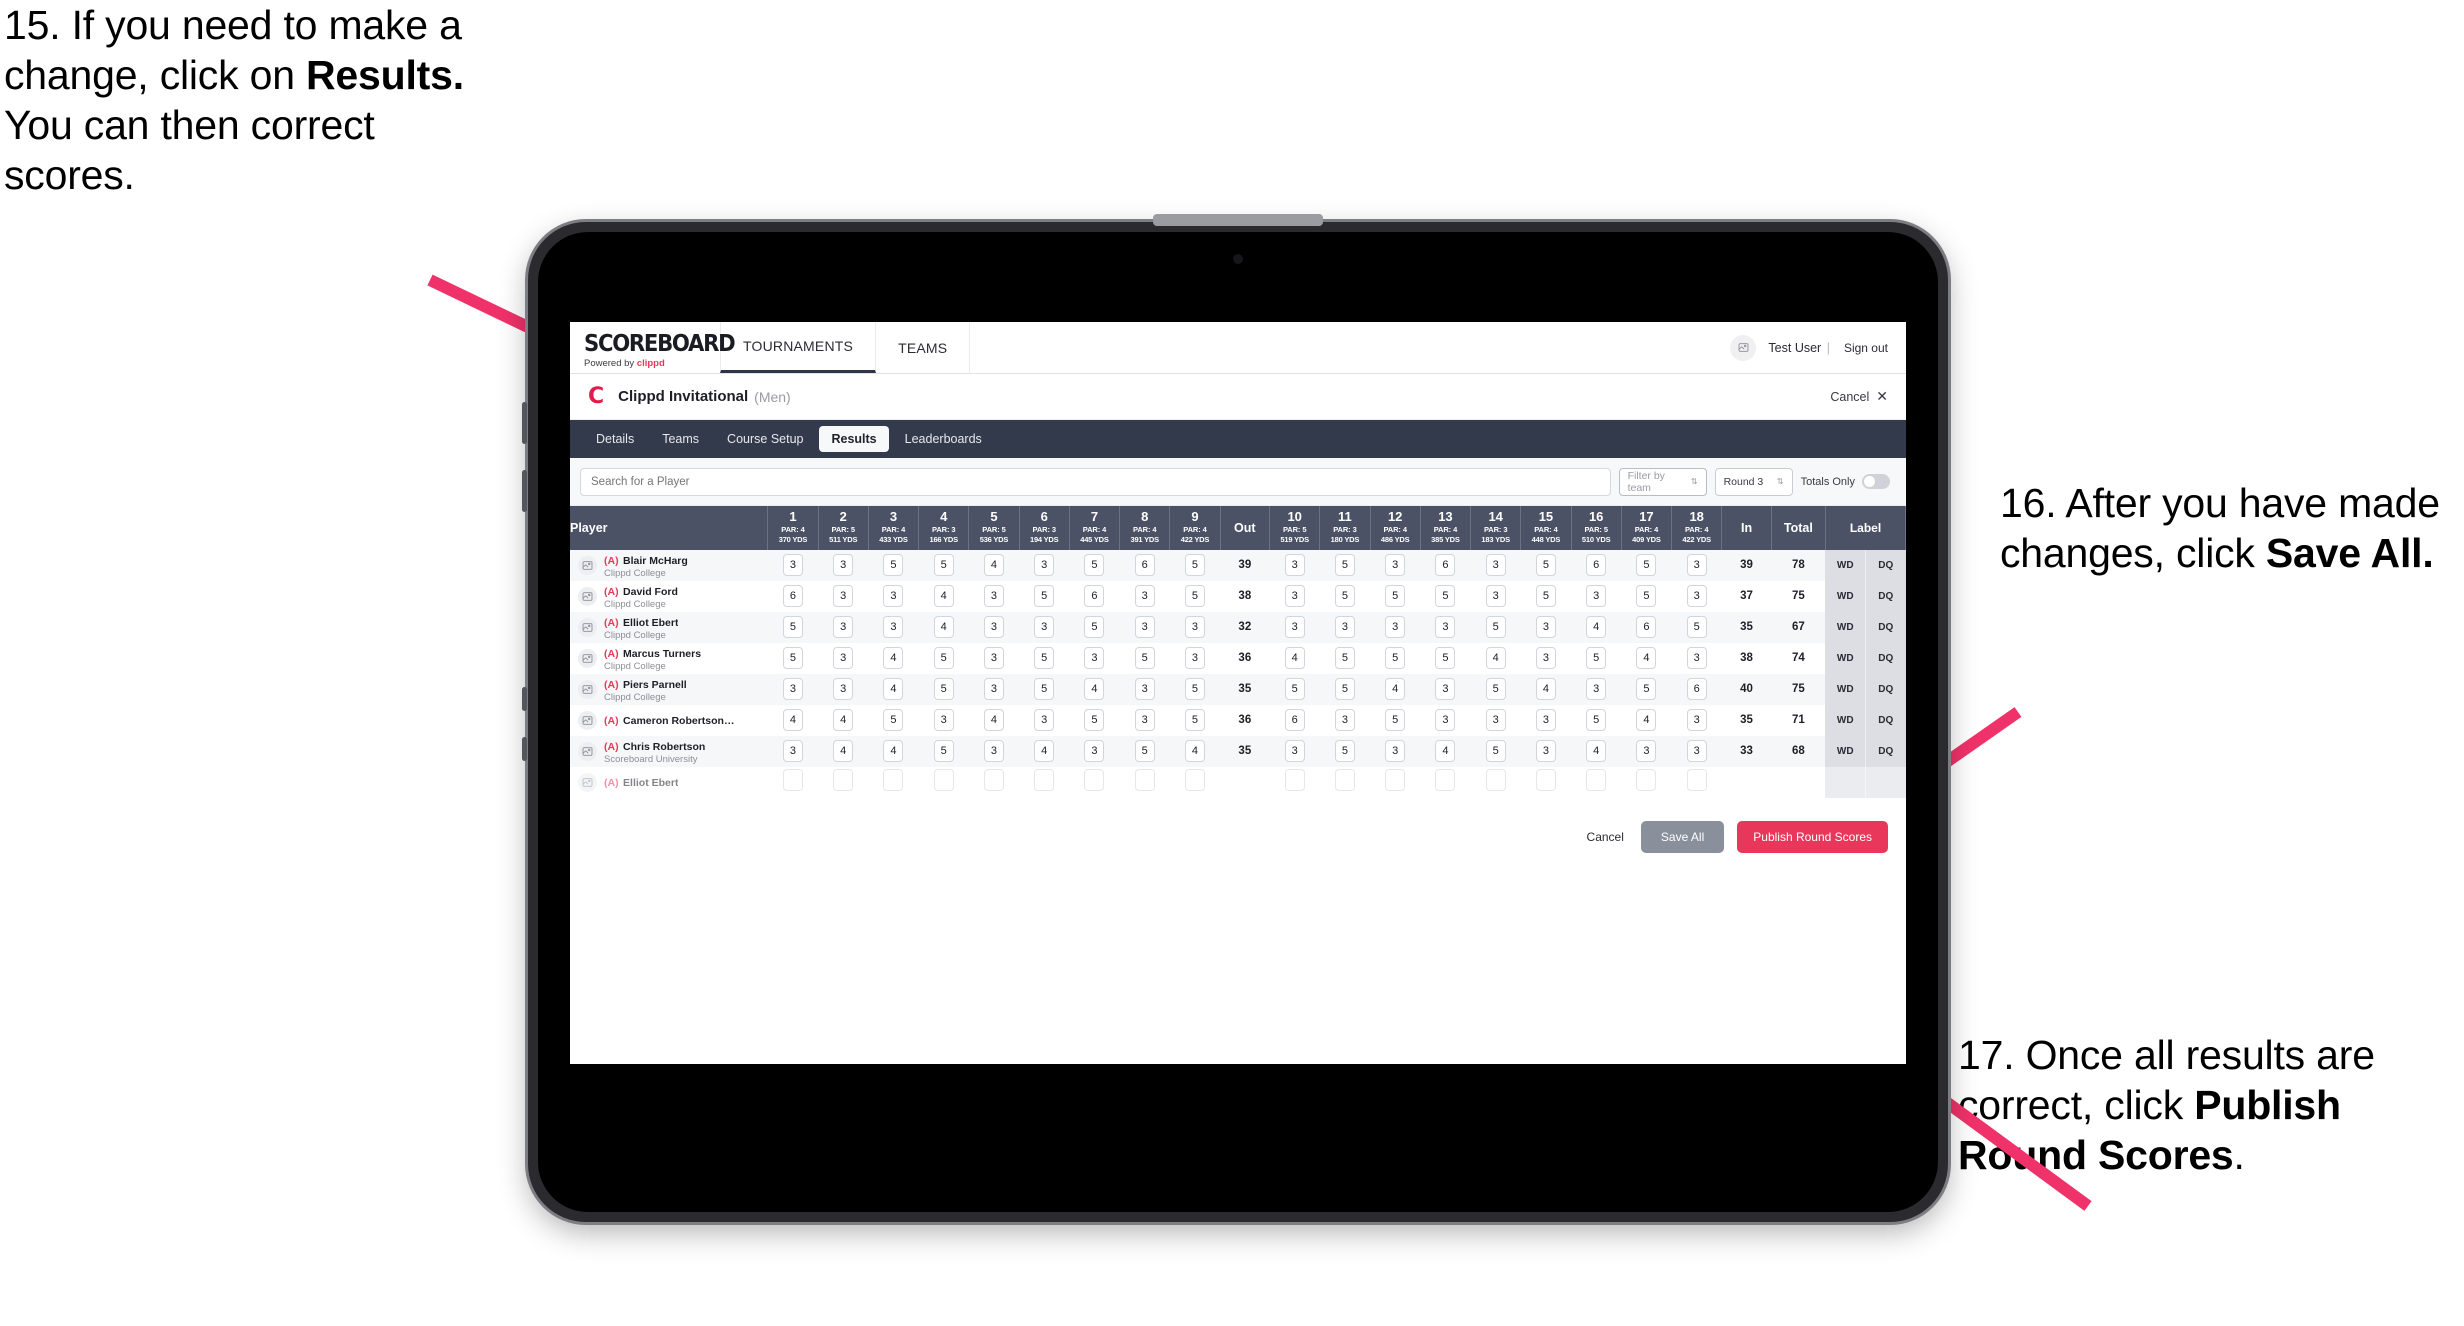 This screenshot has width=2464, height=1326. What do you see at coordinates (1596, 658) in the screenshot?
I see `score-cell-hole-16: 5` at bounding box center [1596, 658].